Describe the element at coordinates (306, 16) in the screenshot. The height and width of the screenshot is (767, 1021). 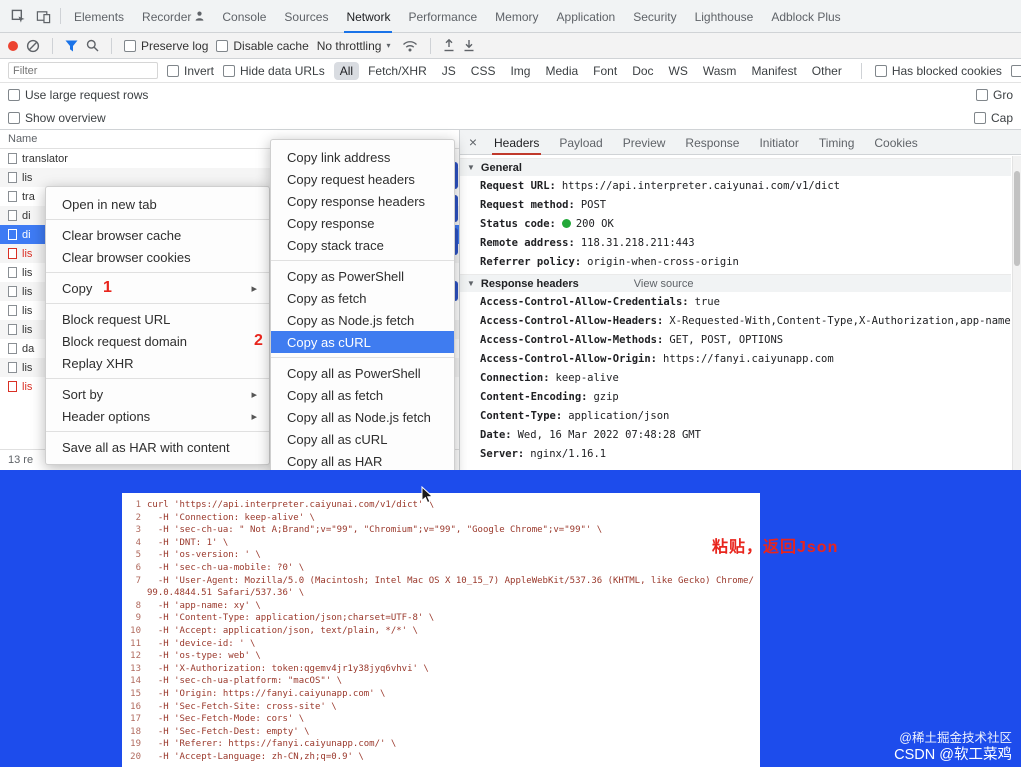
I see `tab-sources: Sources` at that location.